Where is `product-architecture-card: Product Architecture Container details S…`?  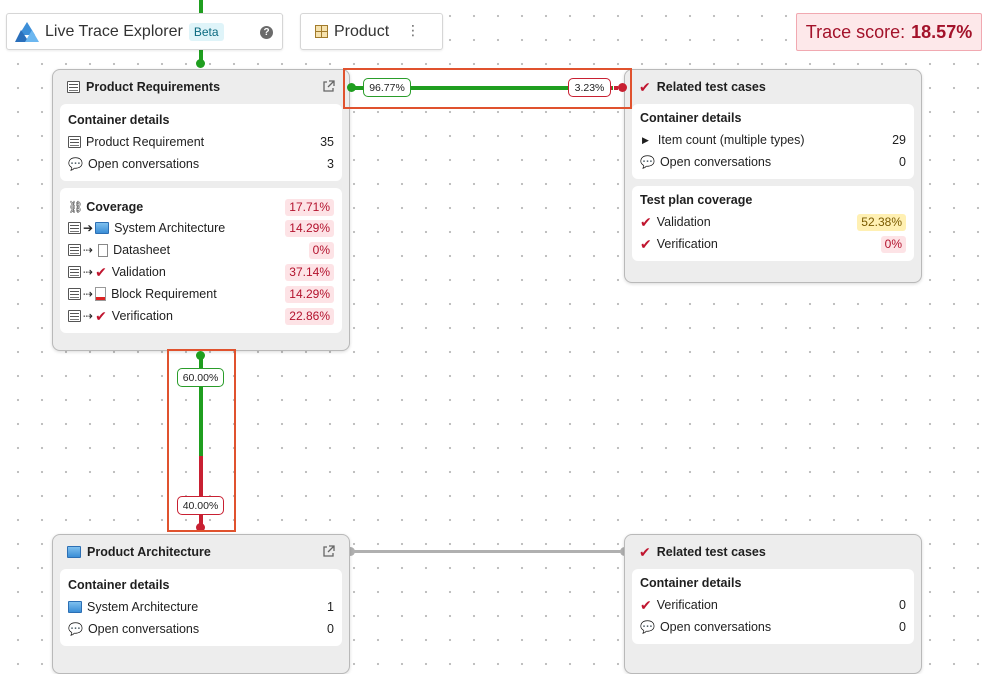 product-architecture-card: Product Architecture Container details S… is located at coordinates (201, 604).